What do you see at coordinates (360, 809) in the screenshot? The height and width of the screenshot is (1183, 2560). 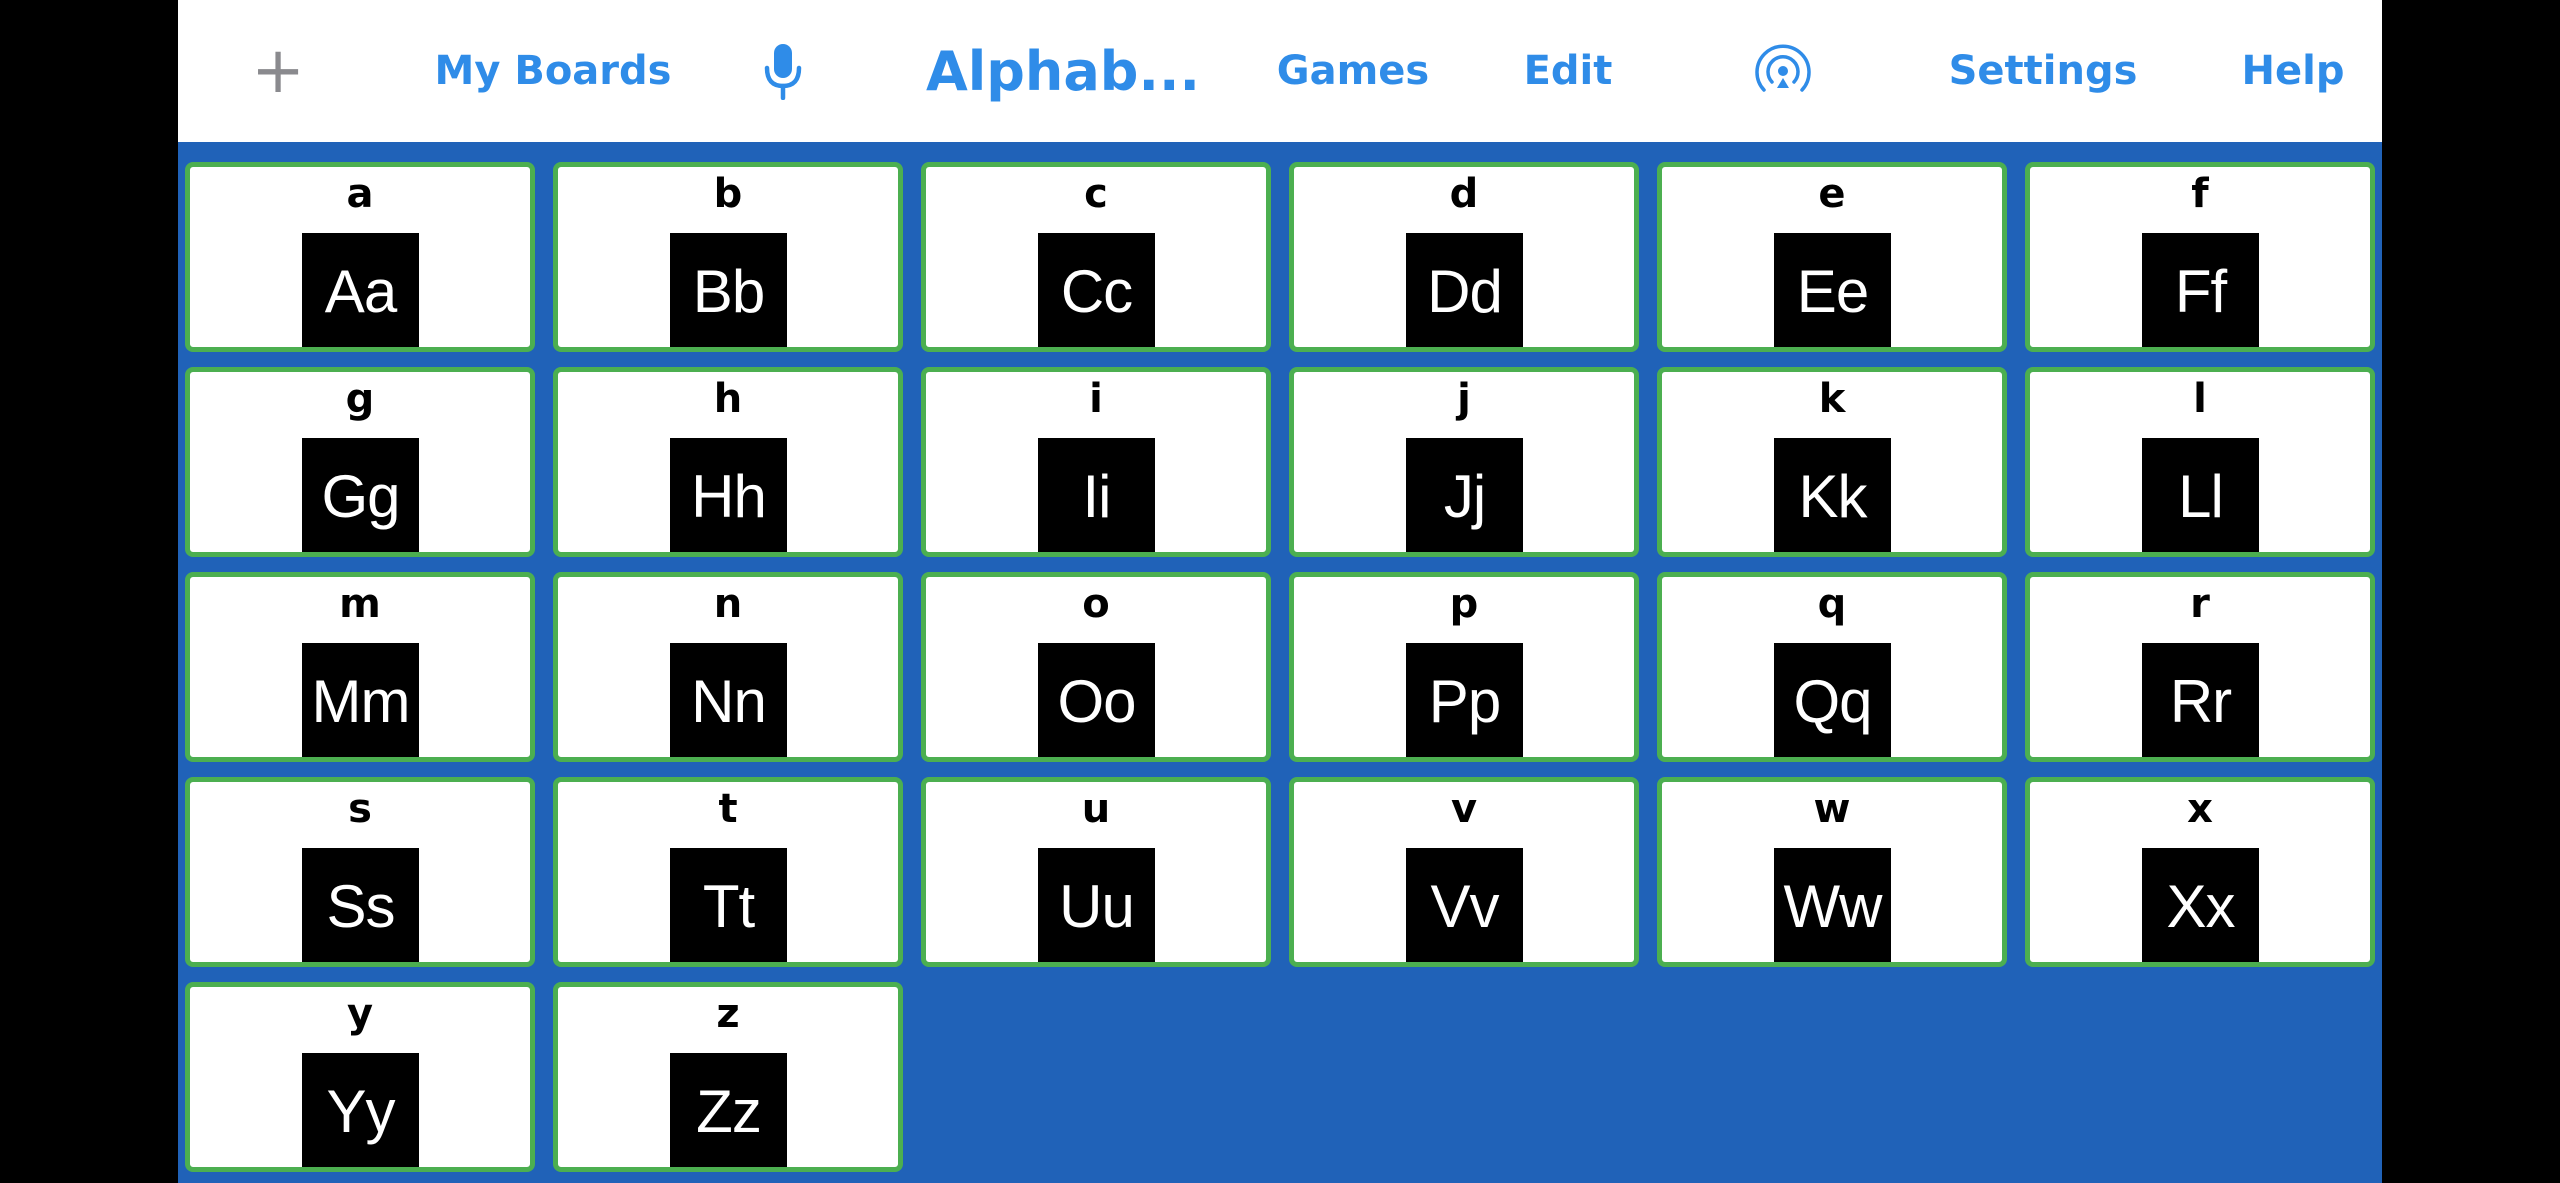 I see `tile-label: s` at bounding box center [360, 809].